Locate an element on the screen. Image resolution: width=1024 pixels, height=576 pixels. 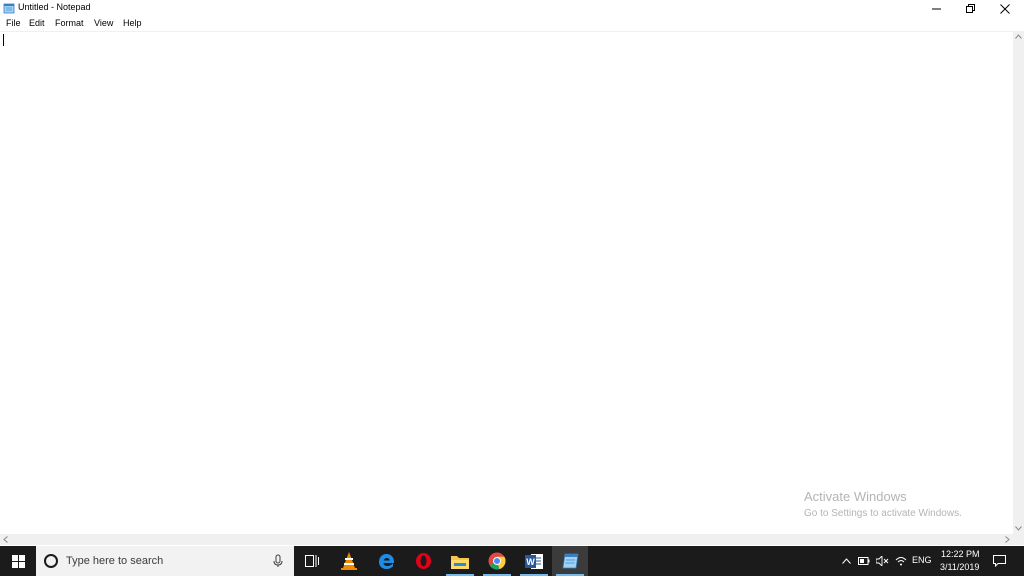
close-button is located at coordinates (1005, 8).